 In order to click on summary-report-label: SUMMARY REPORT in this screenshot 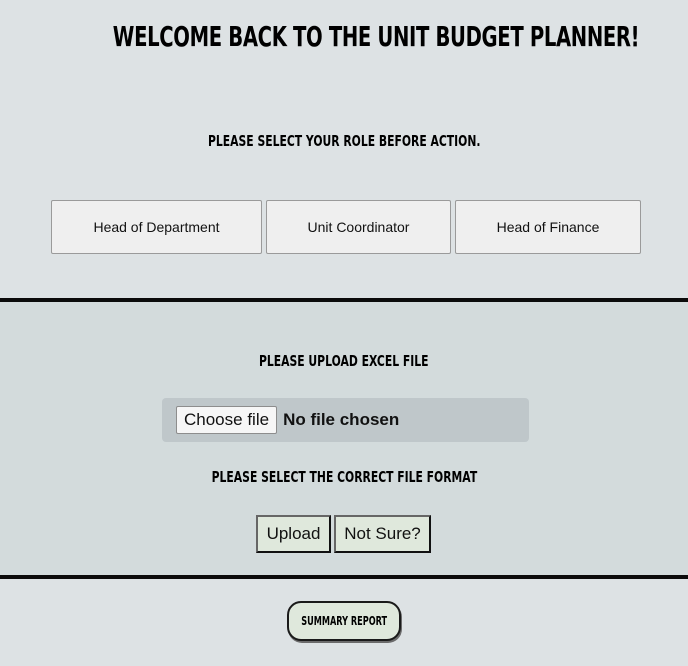, I will do `click(344, 621)`.